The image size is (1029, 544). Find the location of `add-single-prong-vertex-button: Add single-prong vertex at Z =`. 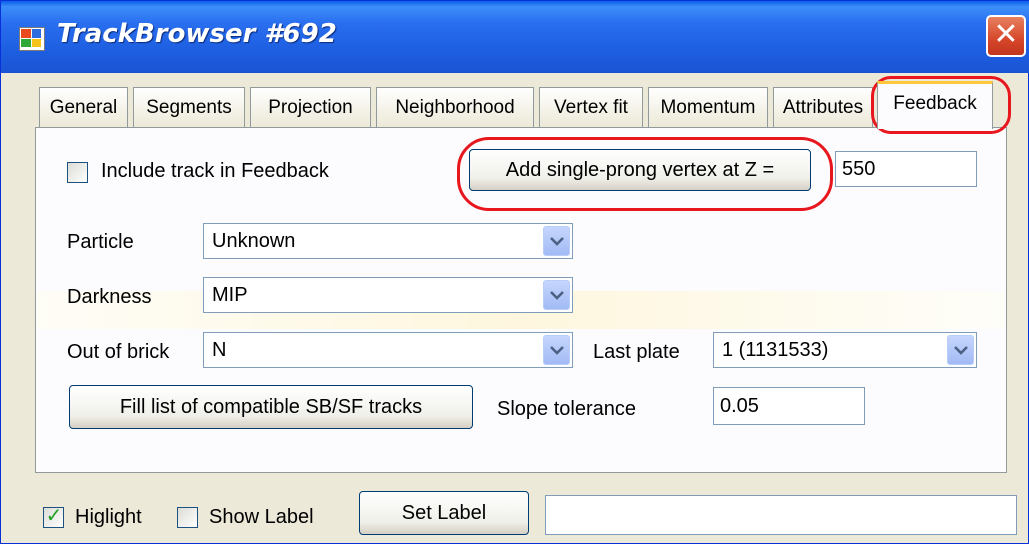

add-single-prong-vertex-button: Add single-prong vertex at Z = is located at coordinates (640, 170).